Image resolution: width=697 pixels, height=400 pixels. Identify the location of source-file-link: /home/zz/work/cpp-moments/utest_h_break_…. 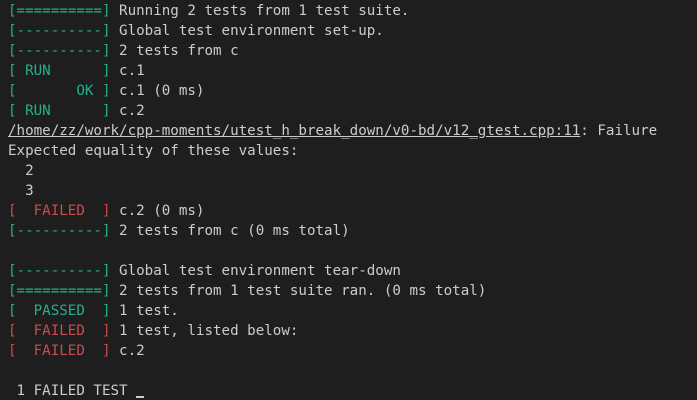
(294, 131).